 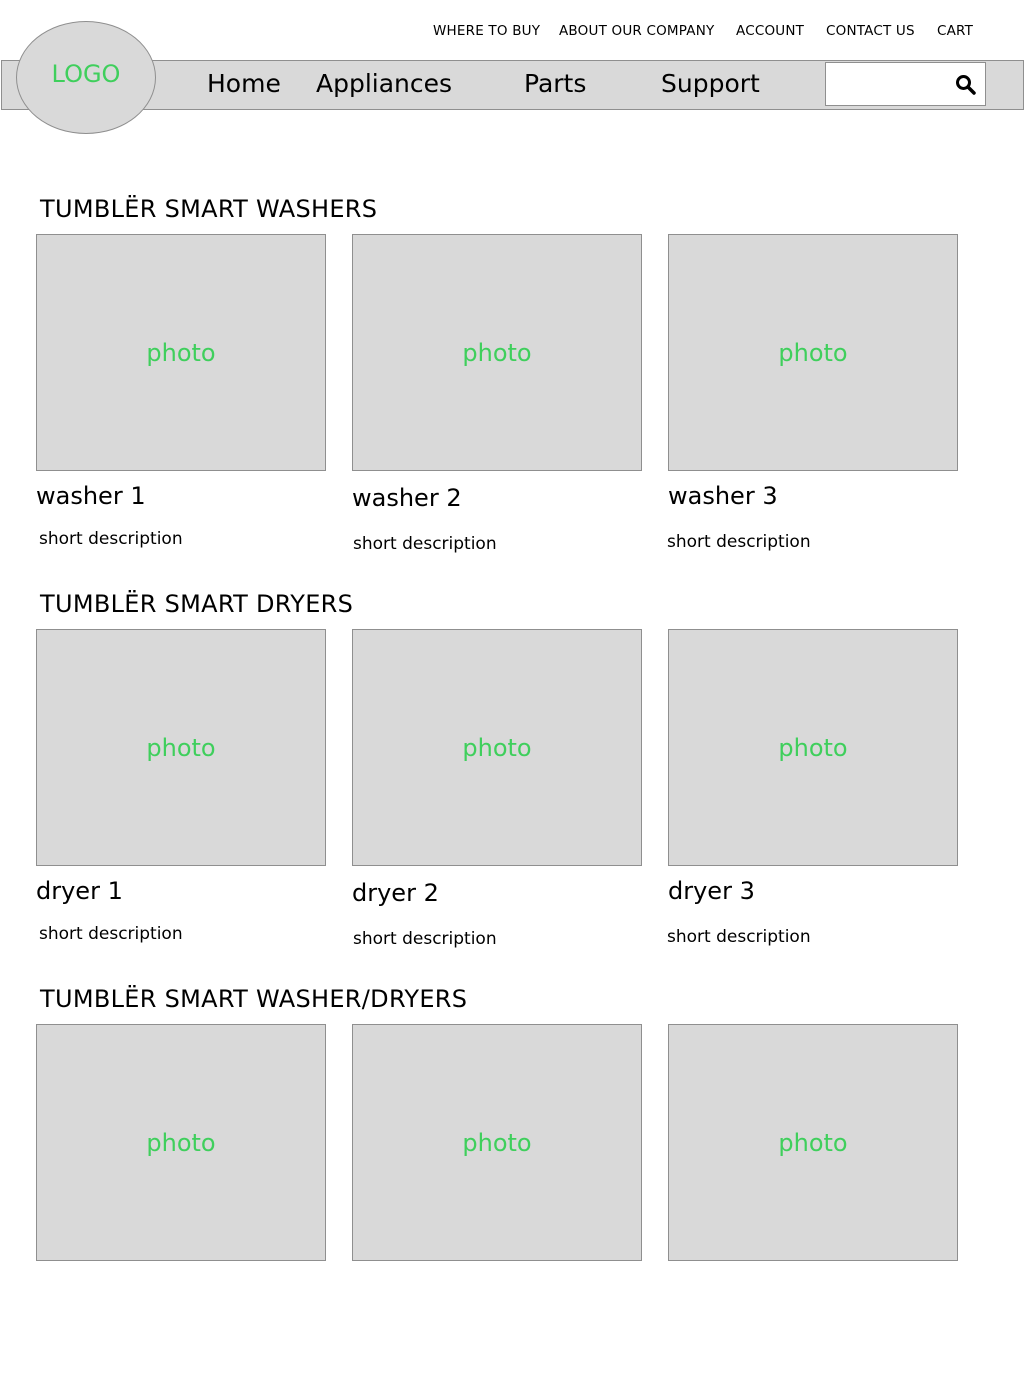 I want to click on section-title-washers: TUMBLËR SMART WASHERS, so click(x=209, y=209).